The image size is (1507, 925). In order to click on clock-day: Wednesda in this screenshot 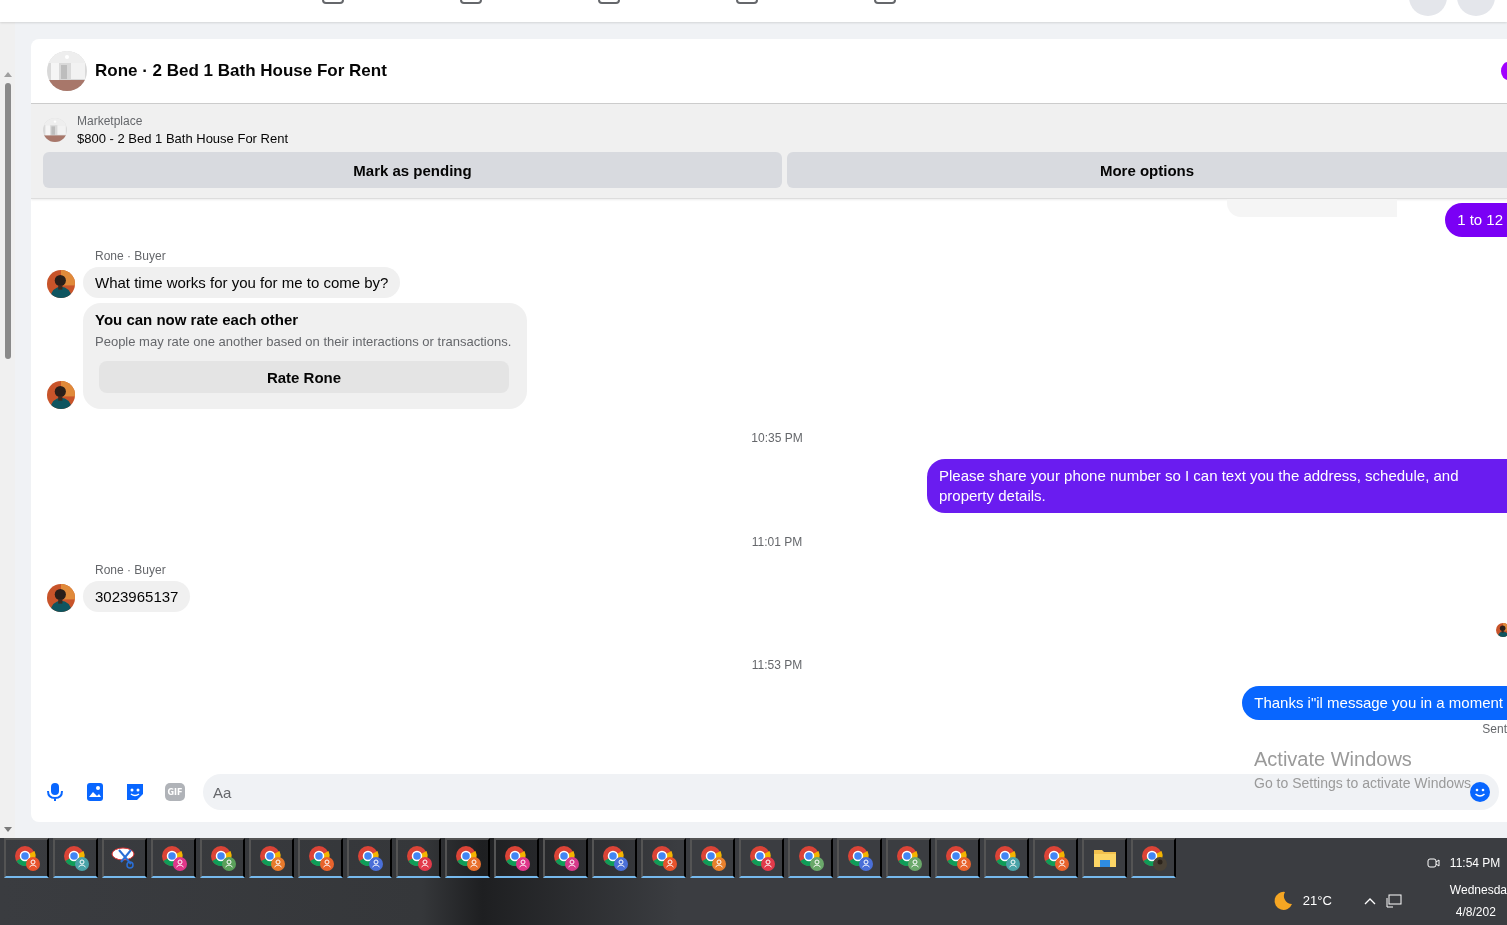, I will do `click(1478, 889)`.